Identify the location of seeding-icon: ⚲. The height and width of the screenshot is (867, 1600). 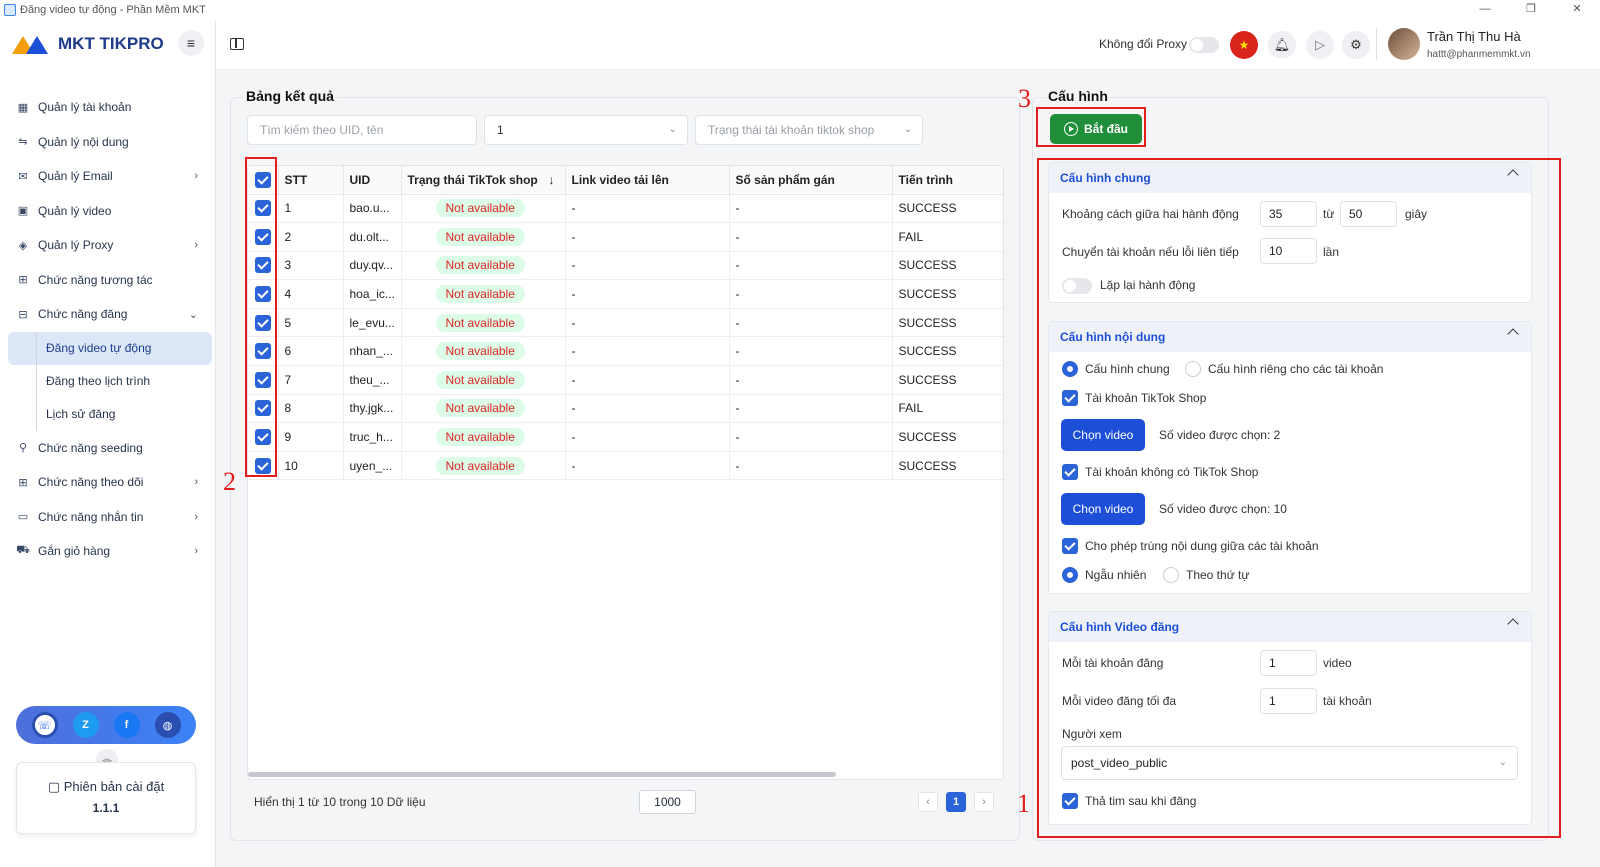
(23, 448).